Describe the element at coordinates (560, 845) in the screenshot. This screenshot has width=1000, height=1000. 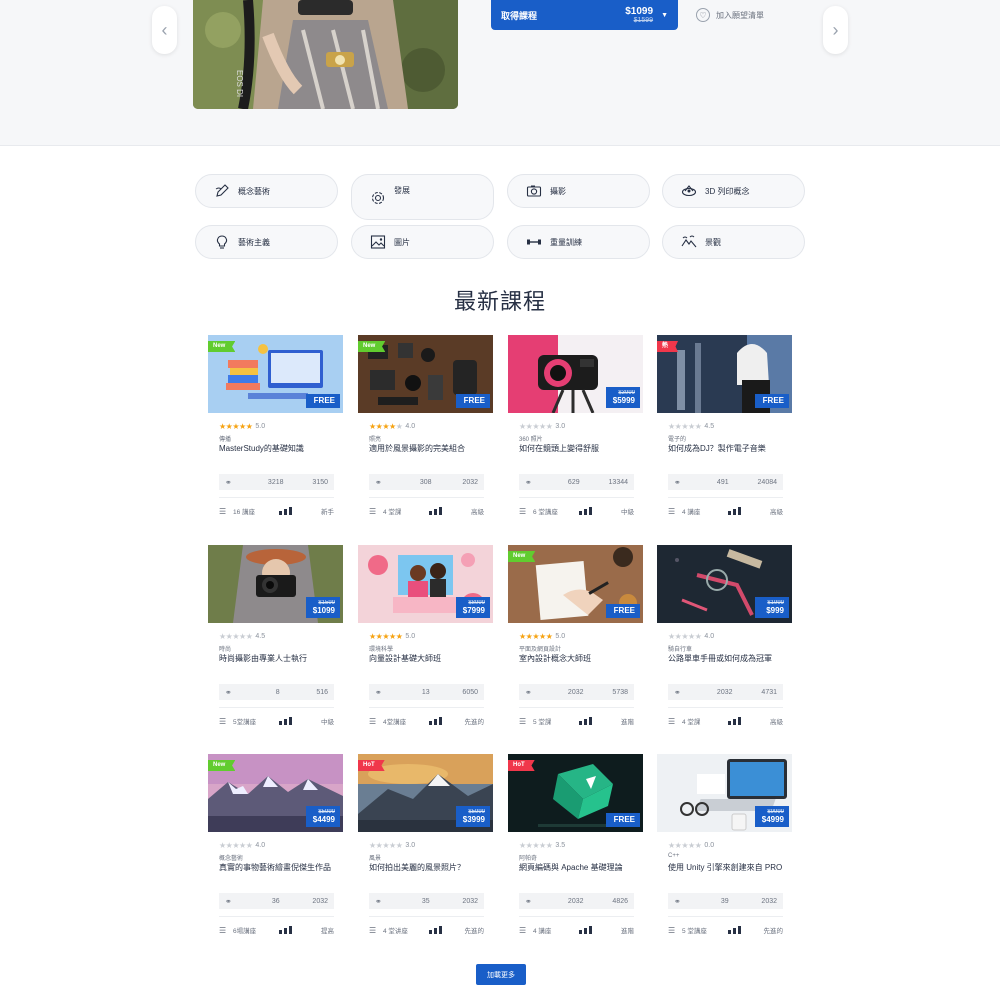
I see `rating-value: 3.5` at that location.